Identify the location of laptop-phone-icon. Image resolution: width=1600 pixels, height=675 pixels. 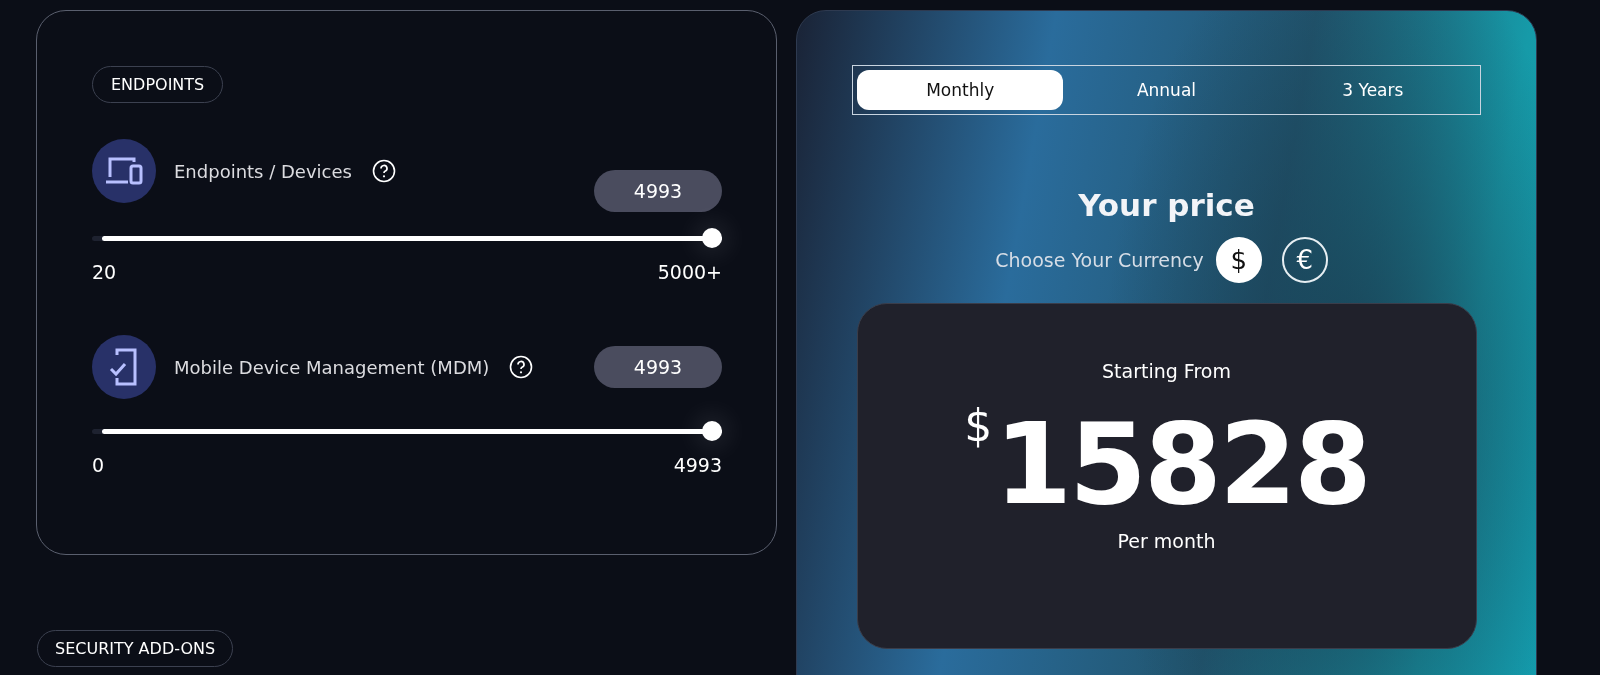
(124, 171).